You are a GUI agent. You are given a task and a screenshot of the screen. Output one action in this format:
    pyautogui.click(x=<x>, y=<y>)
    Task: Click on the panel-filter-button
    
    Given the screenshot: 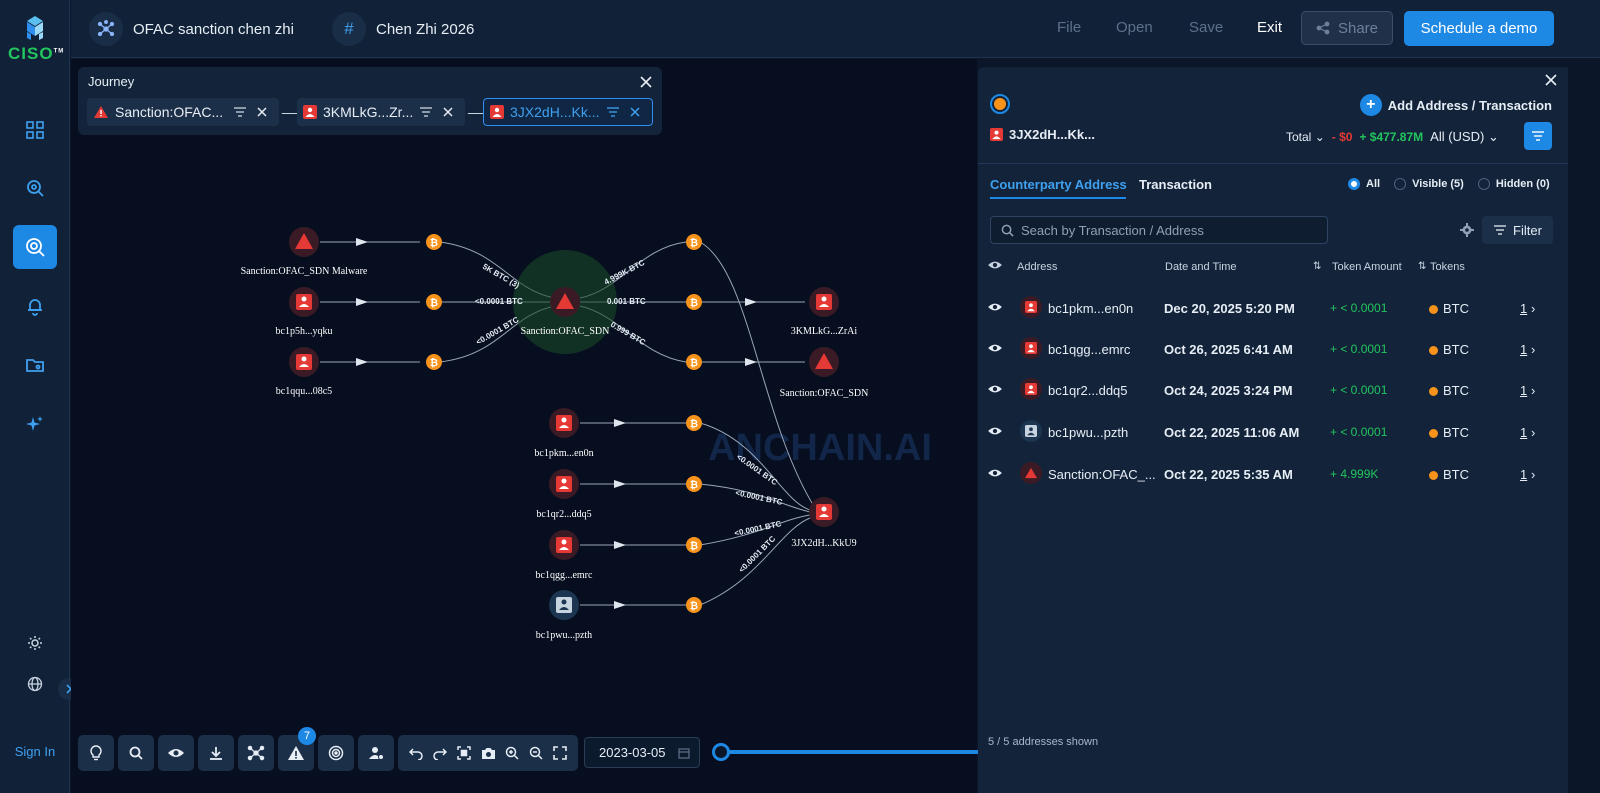 What is the action you would take?
    pyautogui.click(x=1538, y=136)
    